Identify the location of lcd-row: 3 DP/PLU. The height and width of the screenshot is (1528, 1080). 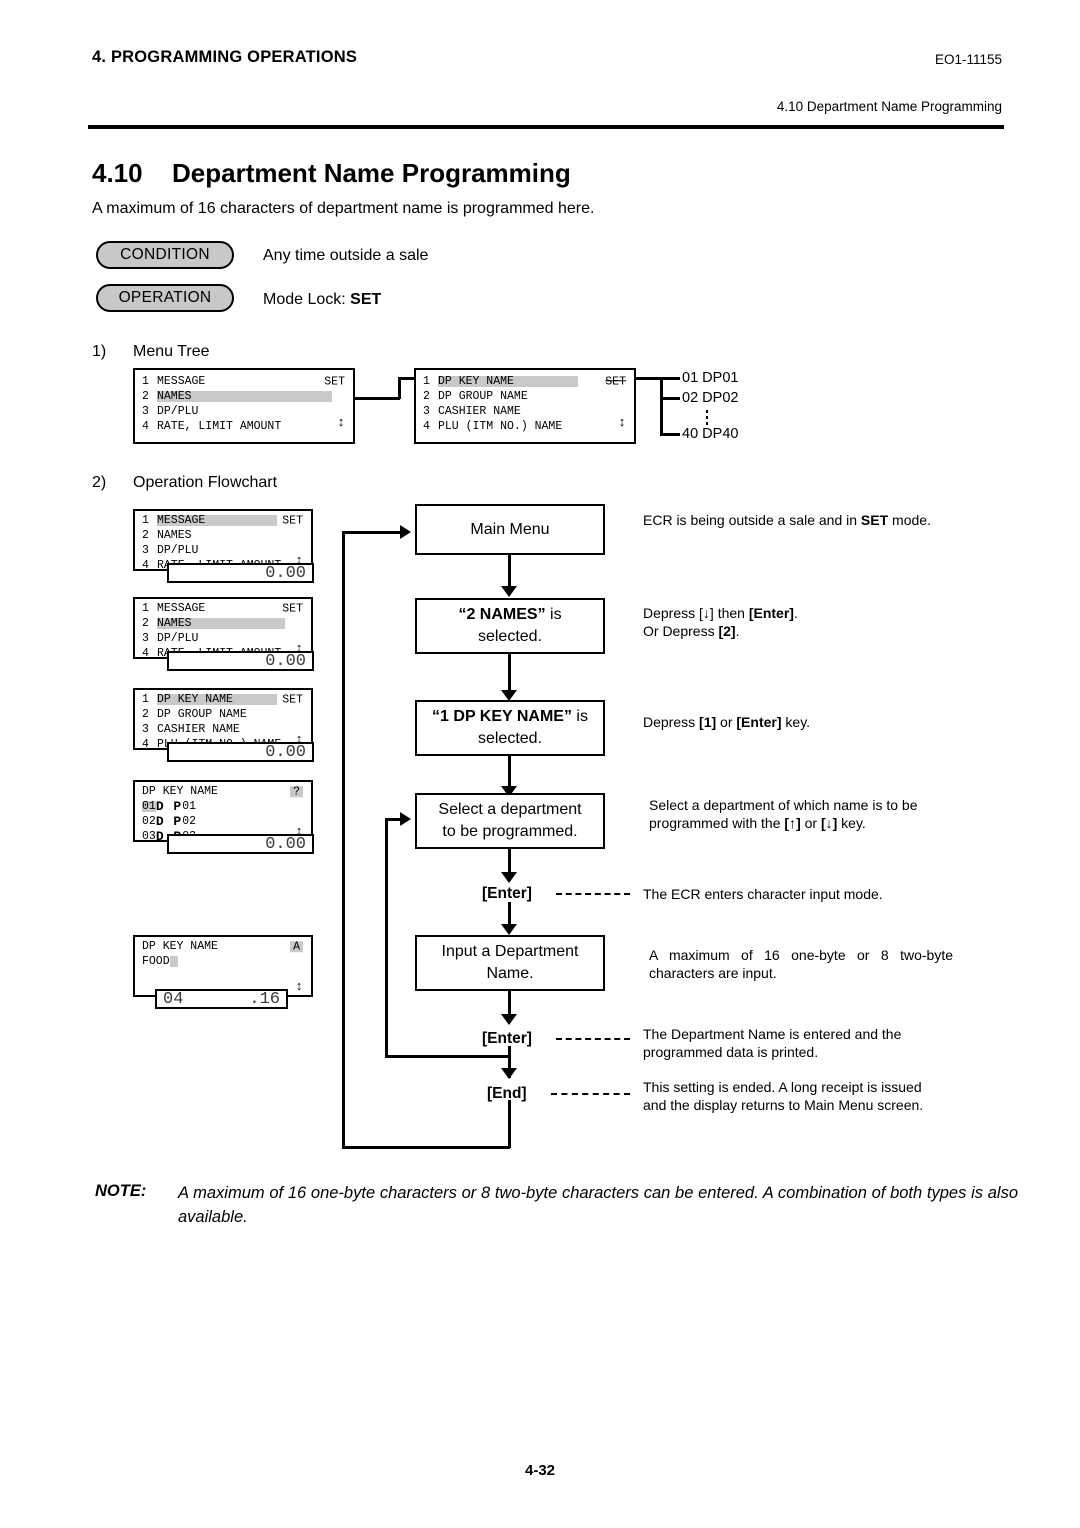
(223, 638).